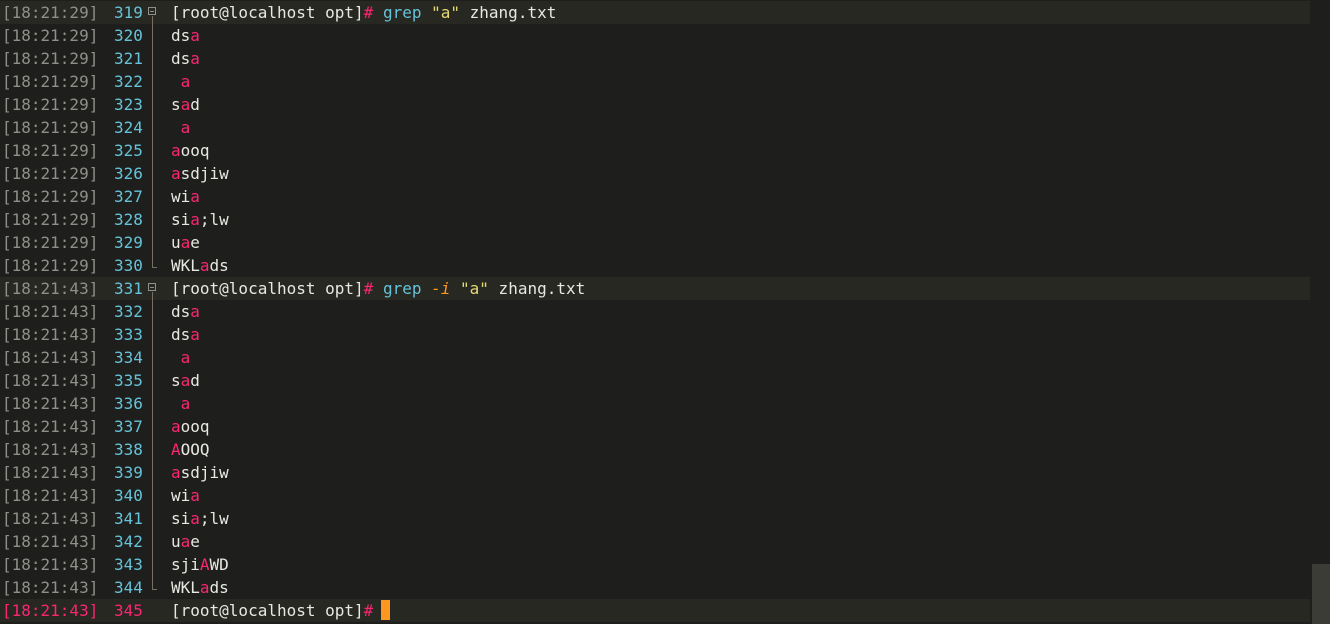  Describe the element at coordinates (195, 426) in the screenshot. I see `text-segment: ooq` at that location.